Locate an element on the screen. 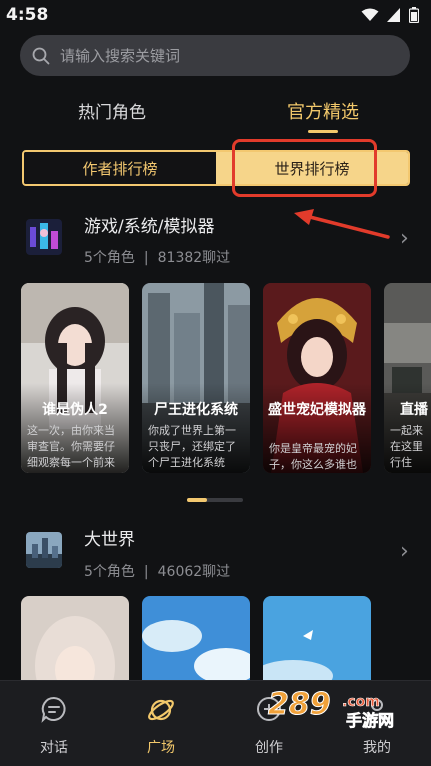 The image size is (431, 766). svg-text: .com is located at coordinates (361, 702).